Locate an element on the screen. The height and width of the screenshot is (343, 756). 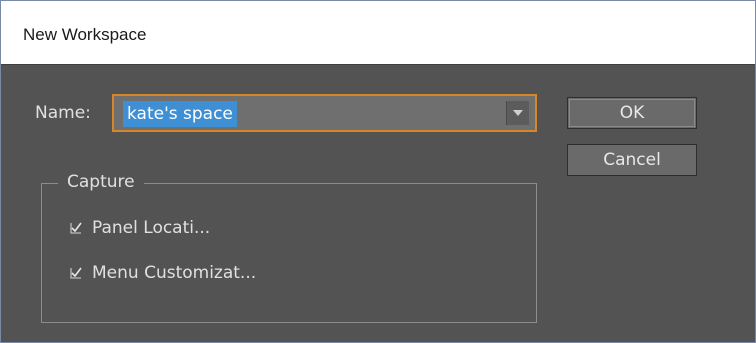
dialog-title: New Workspace is located at coordinates (85, 34).